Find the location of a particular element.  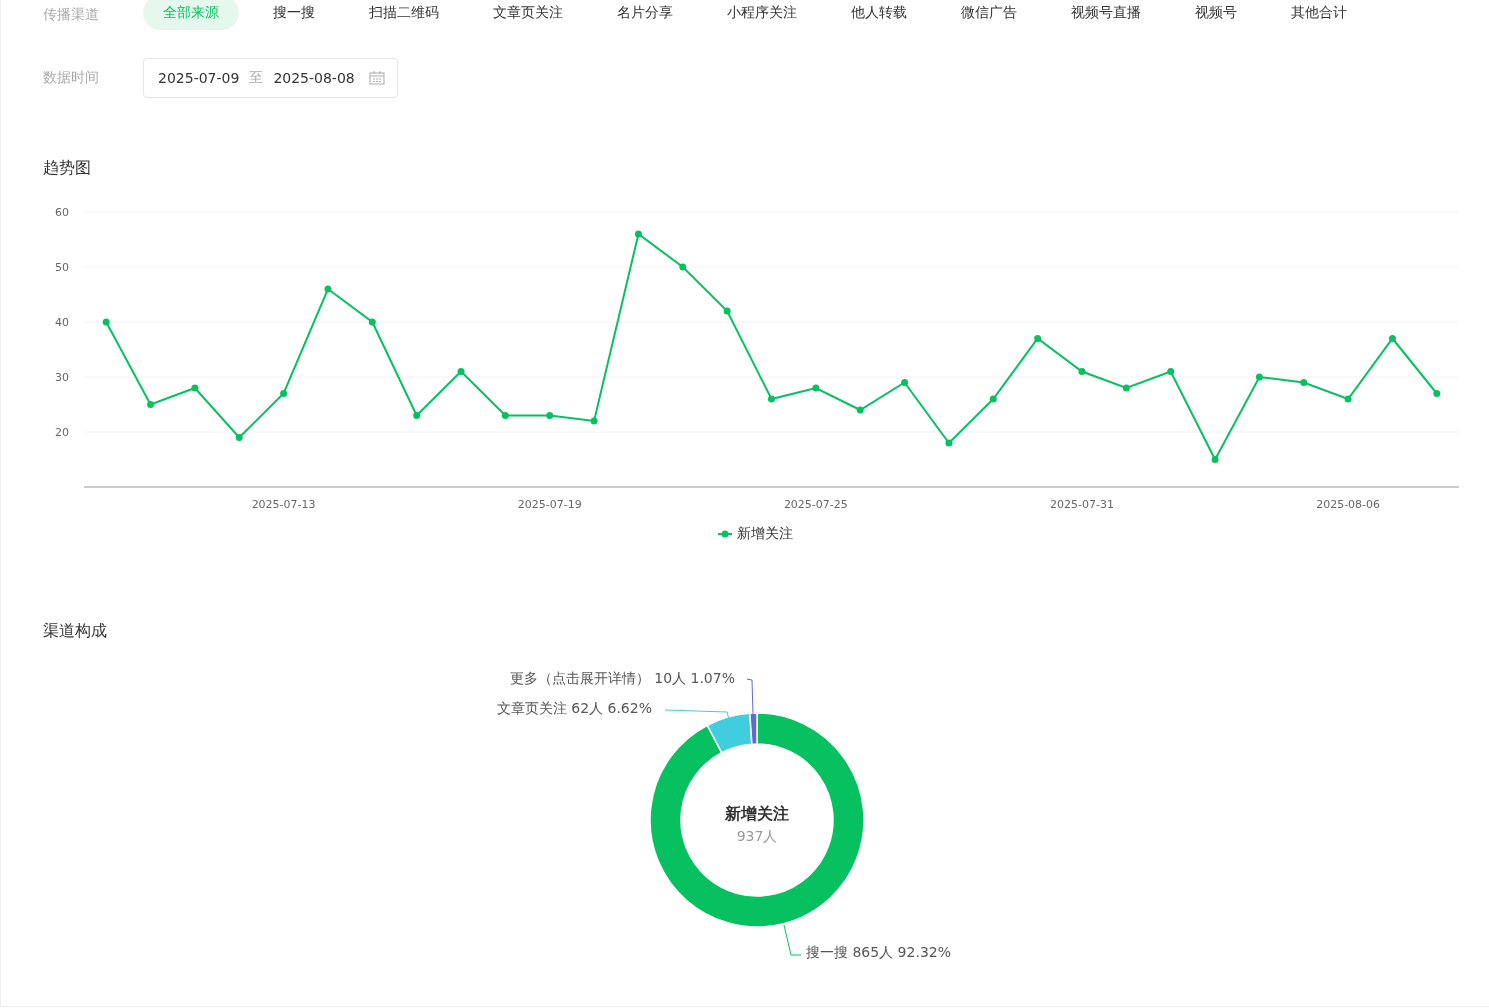

date-range-field: 2025-07-09 至 2025-08-08 is located at coordinates (270, 78).